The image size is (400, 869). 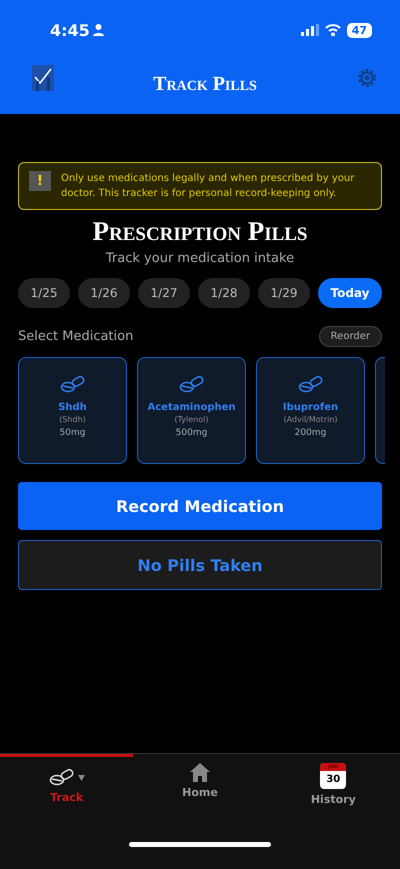 I want to click on reorder-button: Reorder, so click(x=350, y=336).